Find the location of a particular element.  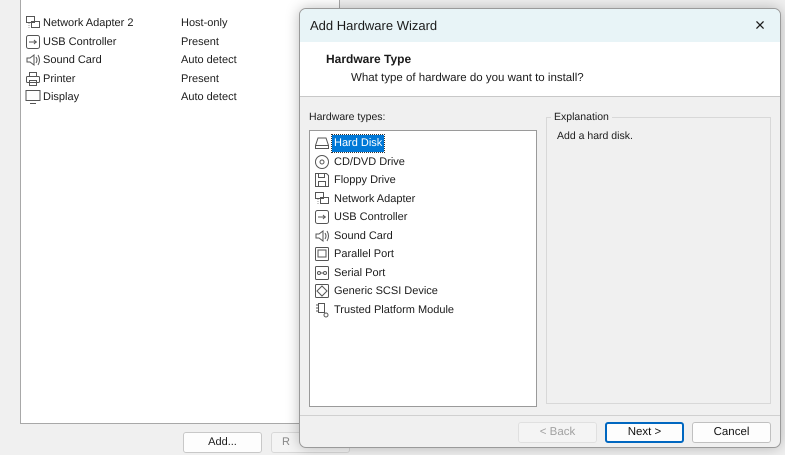

device-name: Display is located at coordinates (111, 97).